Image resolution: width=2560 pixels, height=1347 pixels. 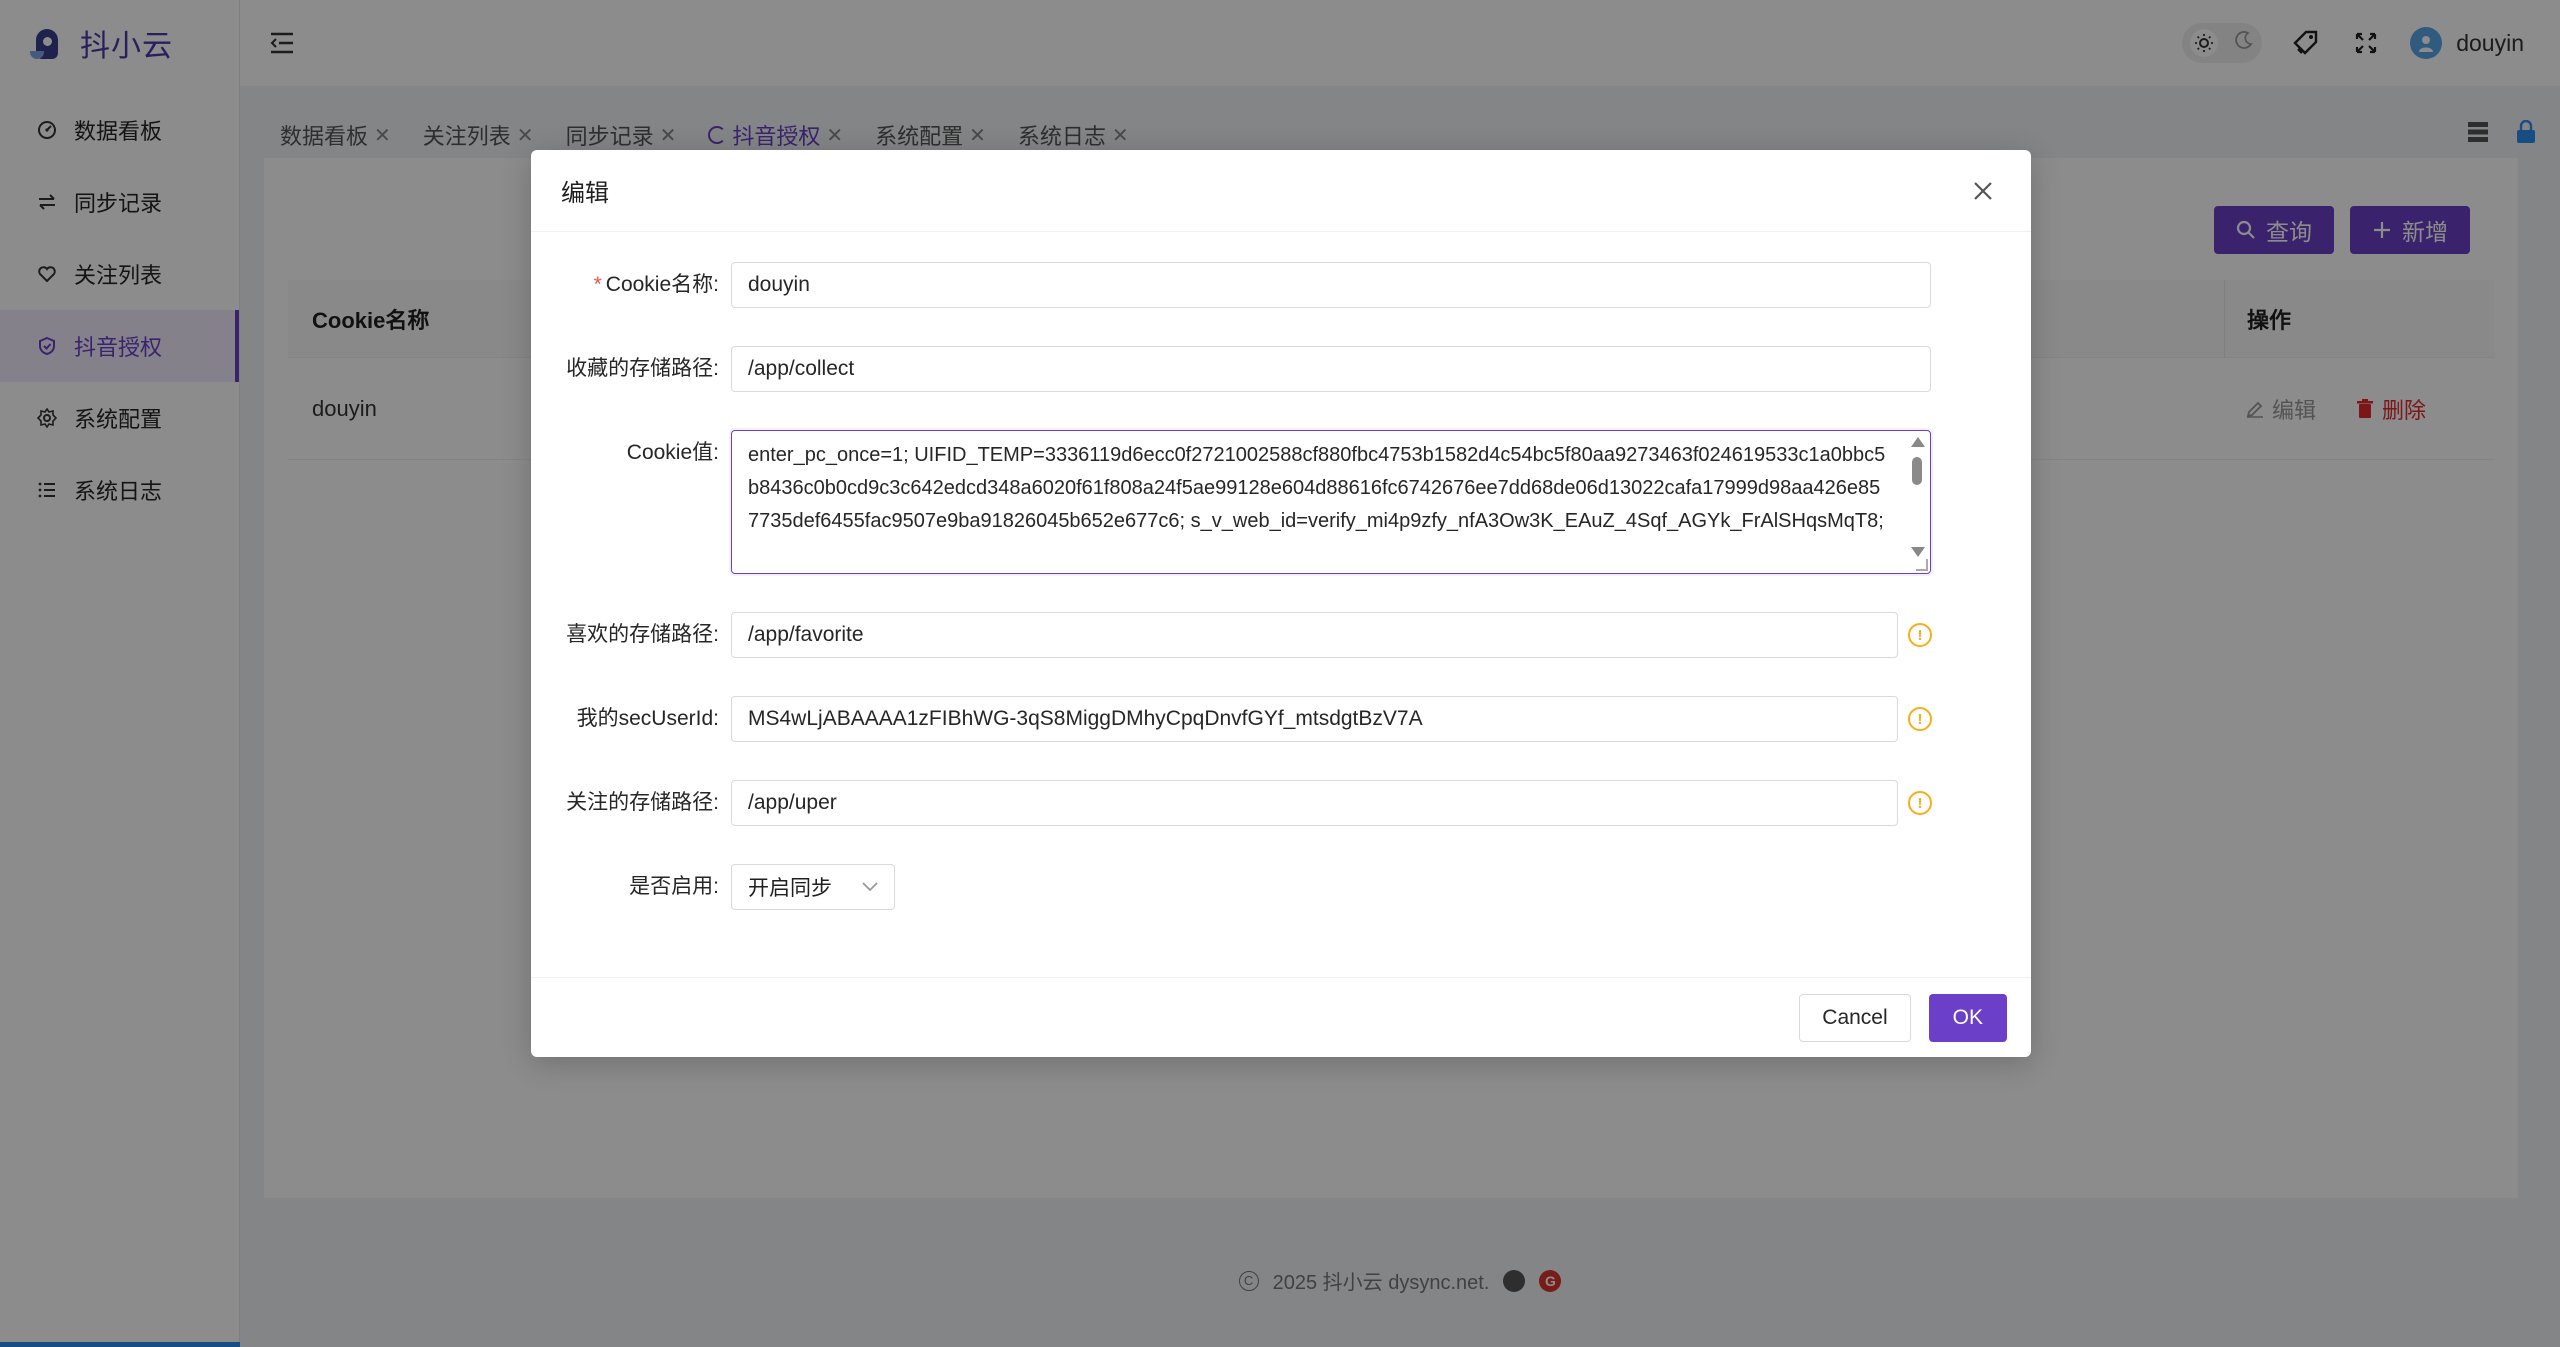 I want to click on form-row-uper-path: 关注的存储路径: /app/uper !, so click(x=1281, y=803).